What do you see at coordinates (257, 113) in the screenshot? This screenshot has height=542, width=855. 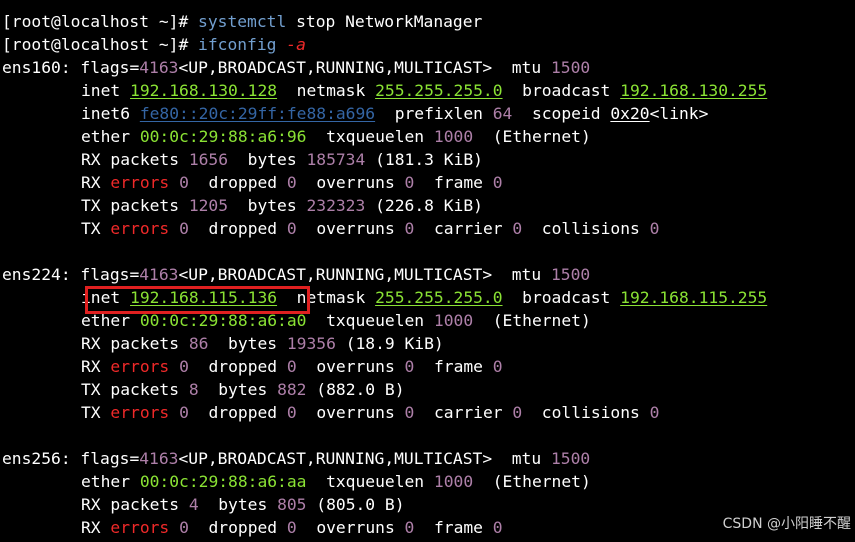 I see `ipv6-address: fe80::20c:29ff:fe88:a696` at bounding box center [257, 113].